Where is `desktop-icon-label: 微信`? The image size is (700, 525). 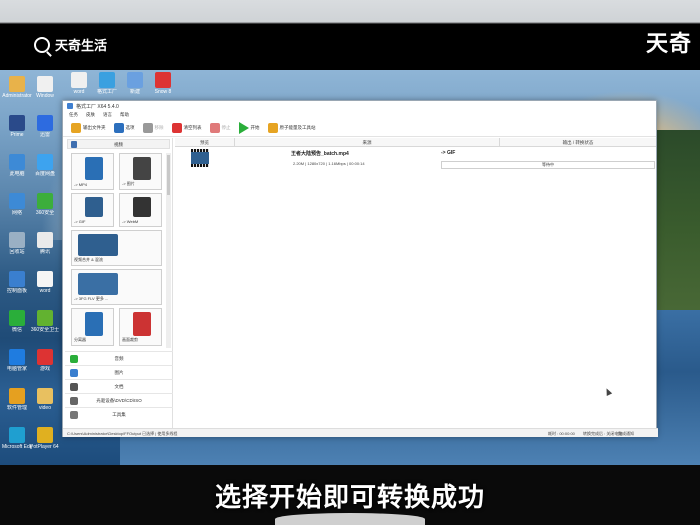 desktop-icon-label: 微信 is located at coordinates (16, 330).